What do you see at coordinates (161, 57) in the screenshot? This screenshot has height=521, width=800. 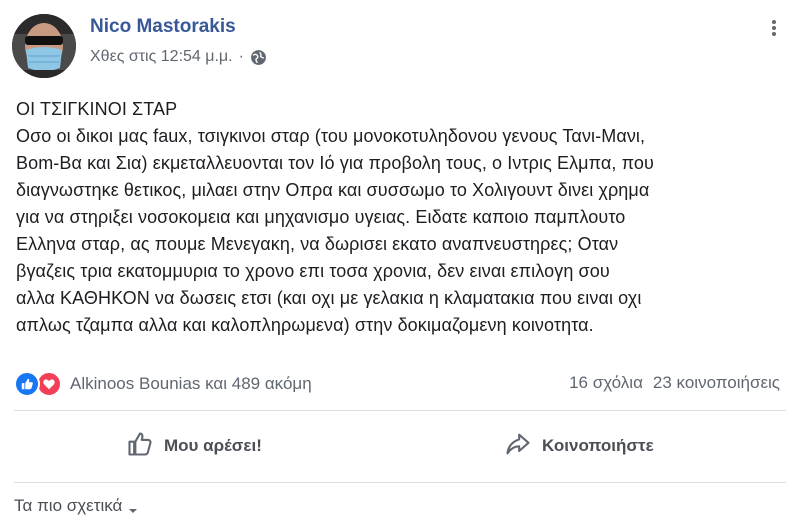 I see `post-timestamp: Χθες στις 12:54 μ.μ.` at bounding box center [161, 57].